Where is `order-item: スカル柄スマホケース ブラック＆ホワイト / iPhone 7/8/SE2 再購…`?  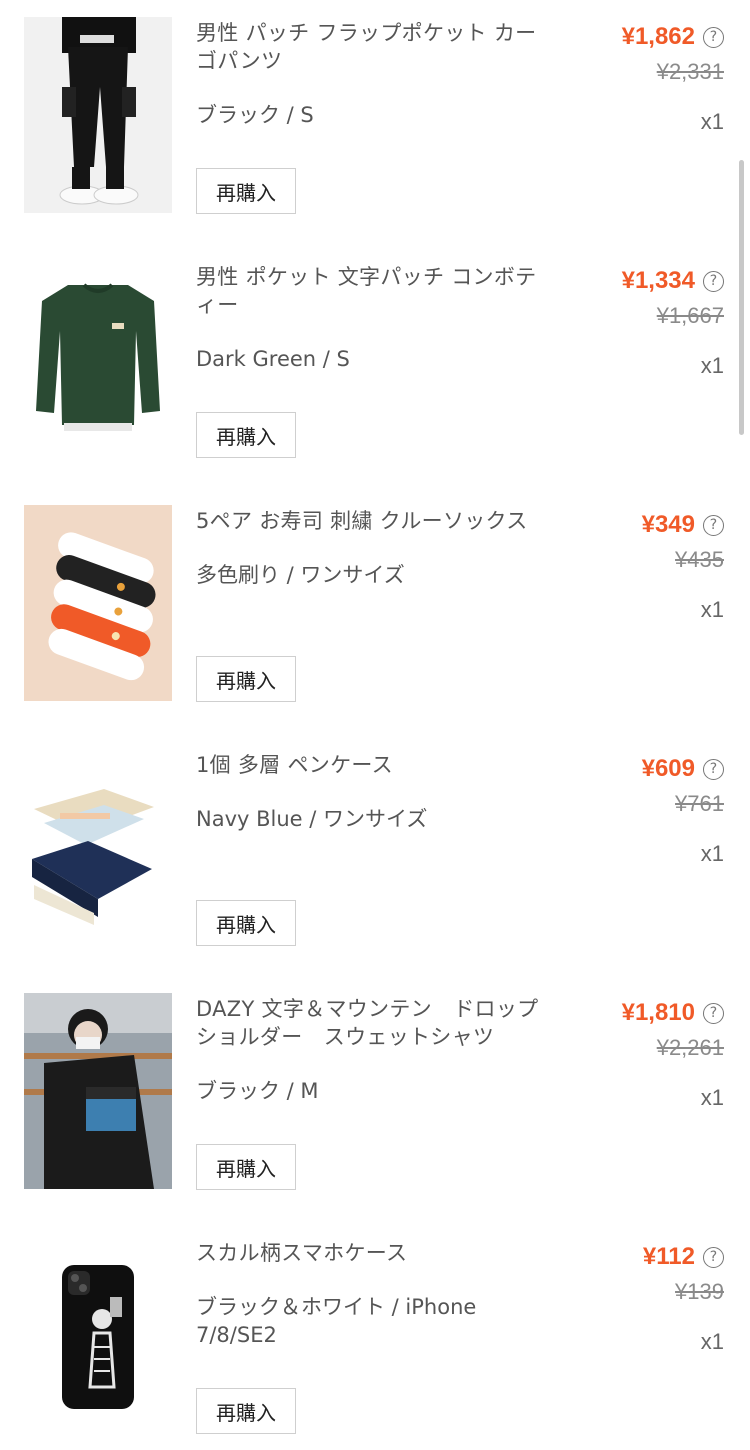 order-item: スカル柄スマホケース ブラック＆ホワイト / iPhone 7/8/SE2 再購… is located at coordinates (375, 1343).